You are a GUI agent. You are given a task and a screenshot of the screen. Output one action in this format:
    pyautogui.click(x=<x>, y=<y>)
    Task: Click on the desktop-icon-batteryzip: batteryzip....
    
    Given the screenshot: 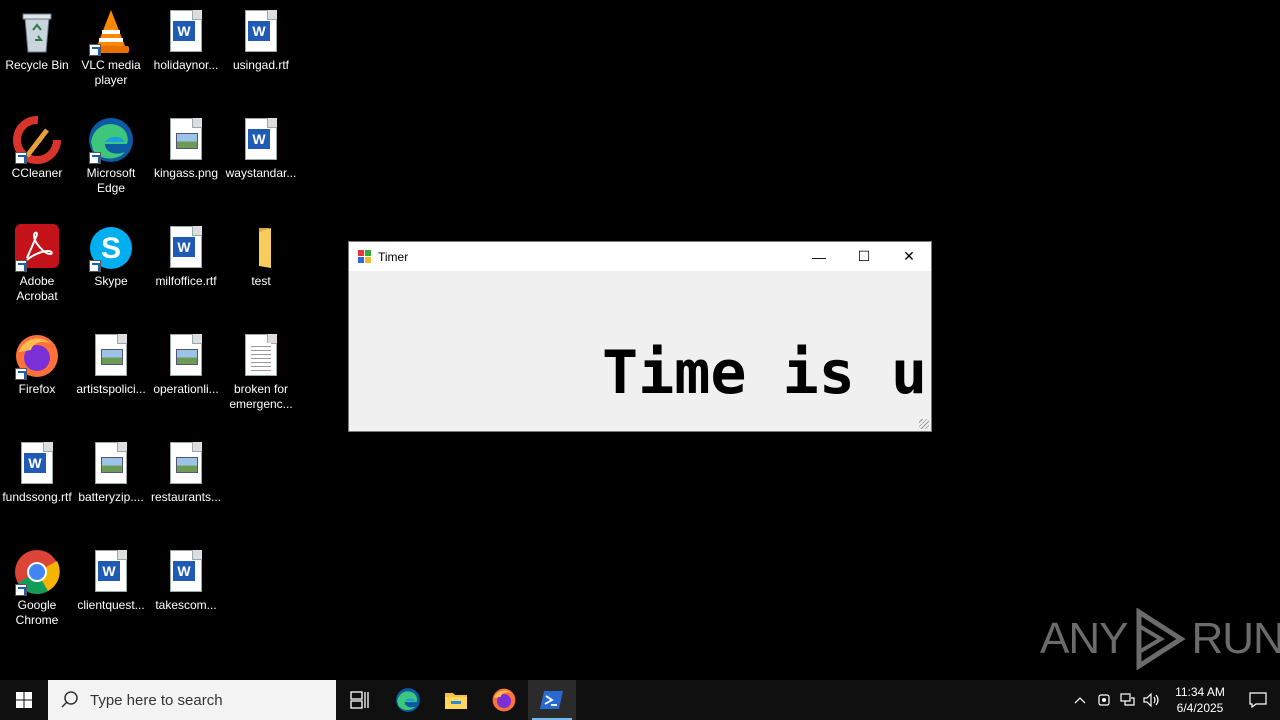 What is the action you would take?
    pyautogui.click(x=111, y=472)
    